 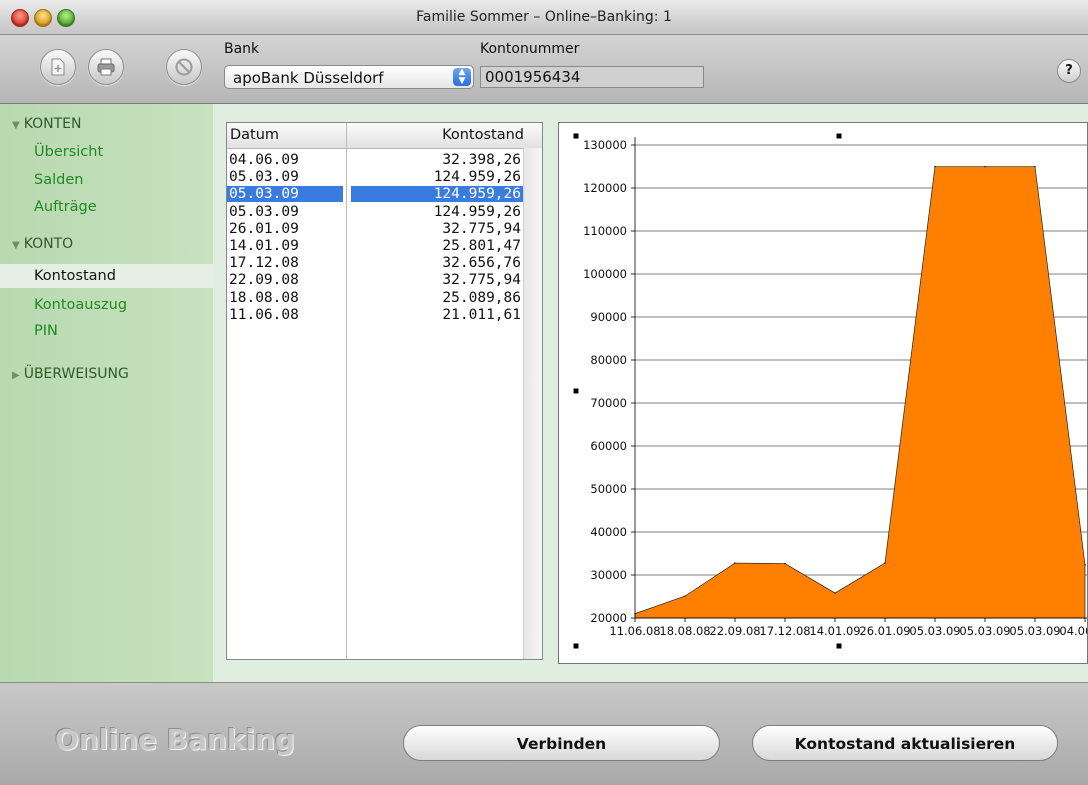 I want to click on stop-icon, so click(x=184, y=67).